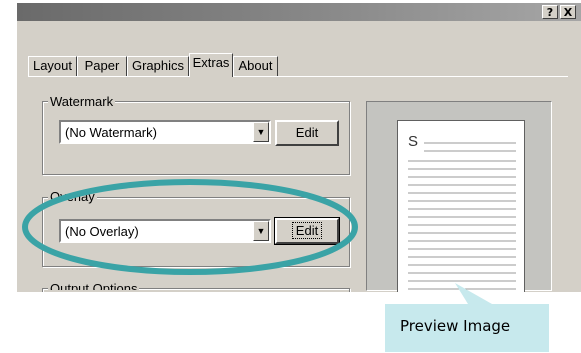 This screenshot has height=353, width=581. What do you see at coordinates (211, 65) in the screenshot?
I see `tab-extras: Extras` at bounding box center [211, 65].